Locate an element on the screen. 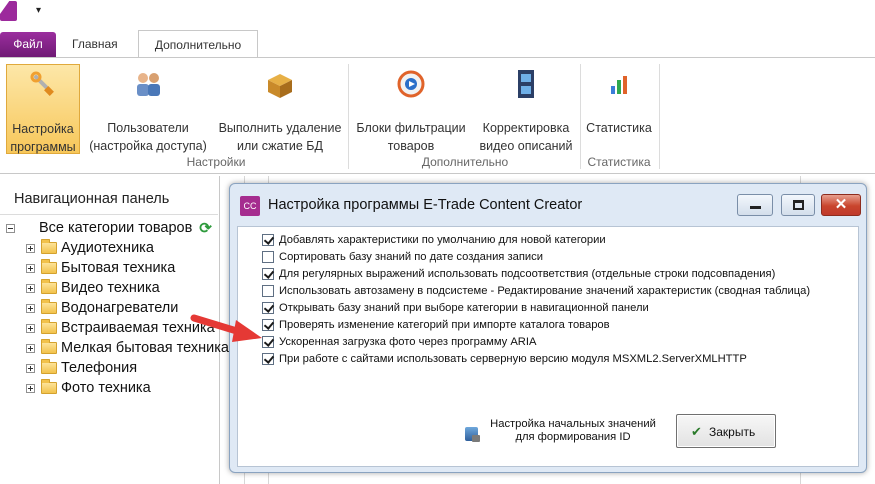  tree-item-label: Аудиотехника is located at coordinates (107, 248).